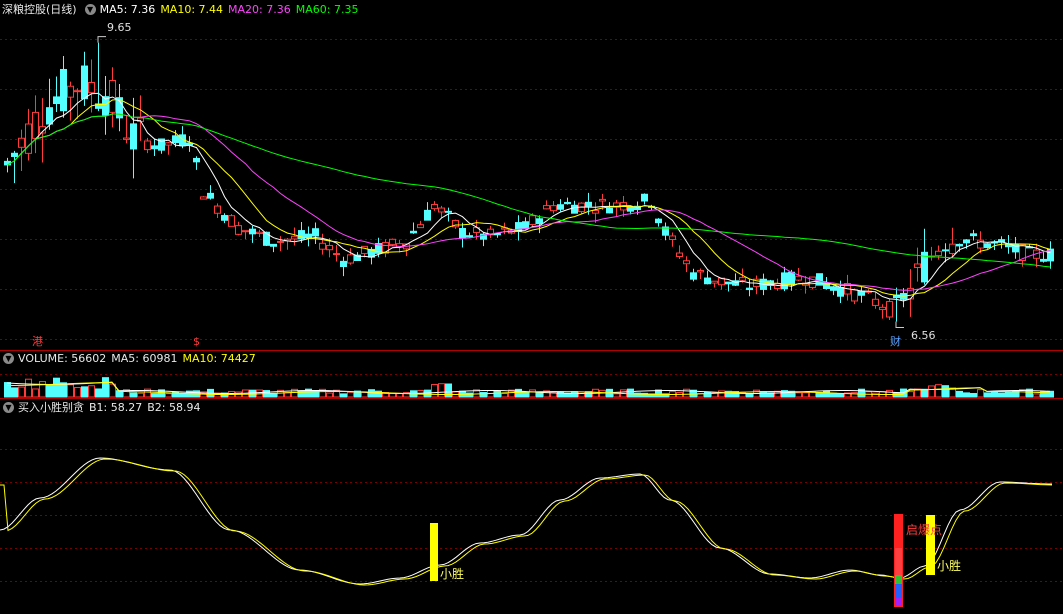 This screenshot has width=1063, height=614. Describe the element at coordinates (119, 27) in the screenshot. I see `high-price-label: 9.65` at that location.